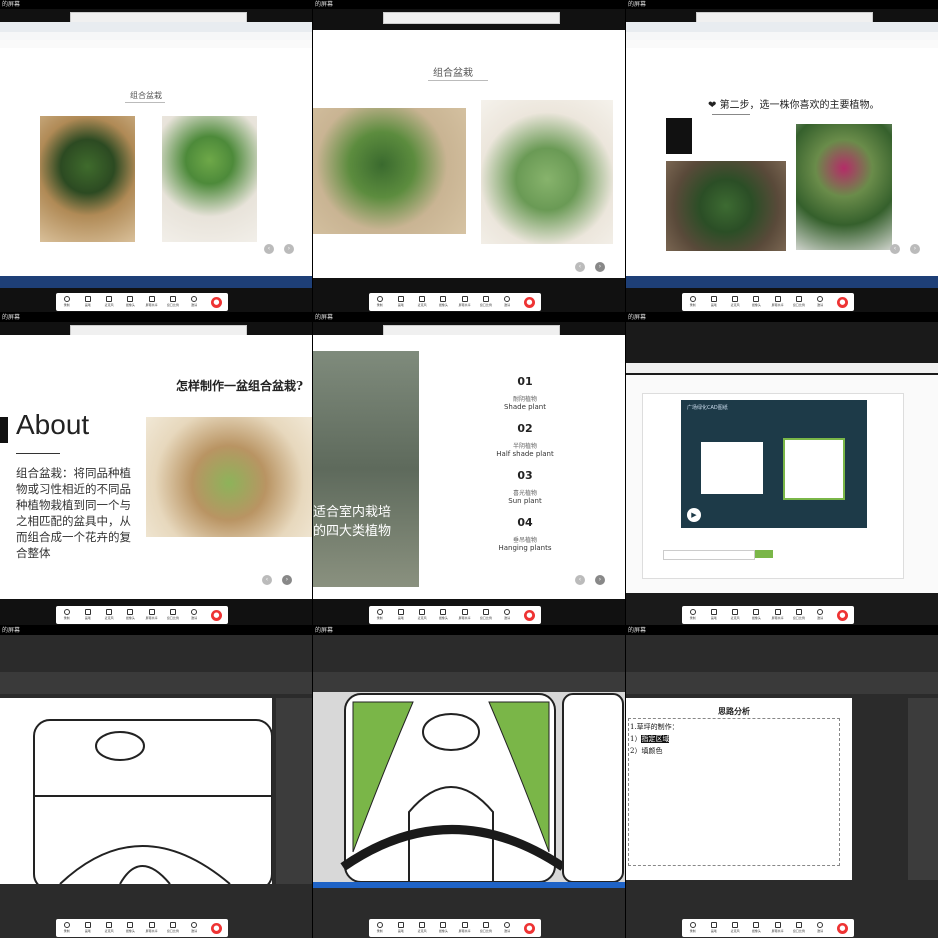 The image size is (938, 938). Describe the element at coordinates (923, 789) in the screenshot. I see `swatches-panel` at that location.